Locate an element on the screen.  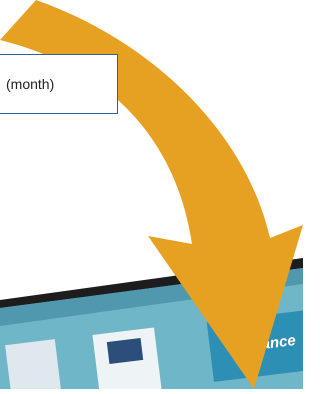
period-label-box: (month) is located at coordinates (59, 84).